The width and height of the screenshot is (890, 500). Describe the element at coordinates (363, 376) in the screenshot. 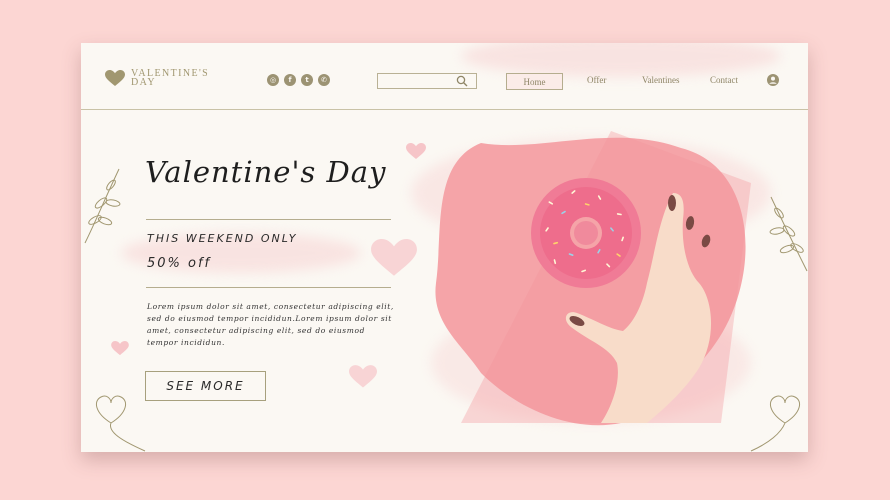

I see `small-heart-bottom` at that location.